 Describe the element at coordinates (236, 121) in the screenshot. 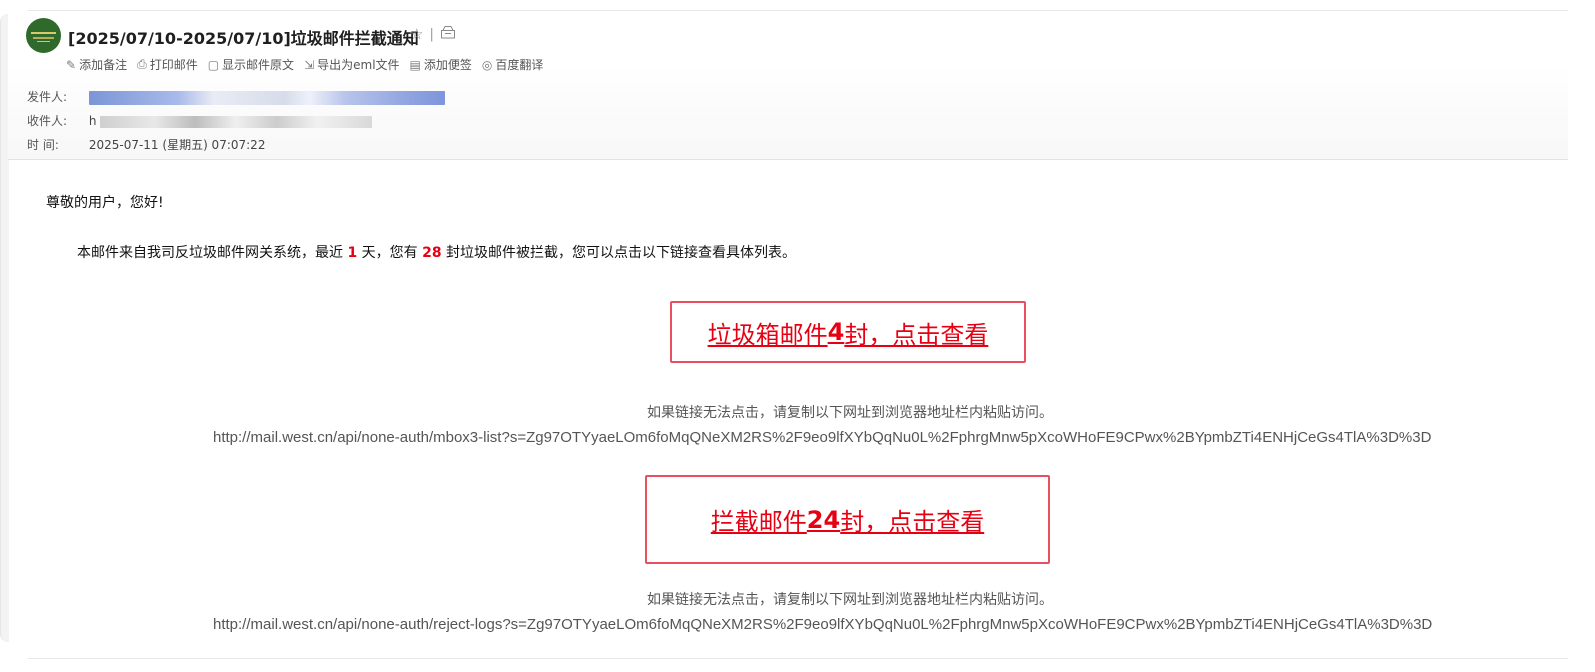

I see `recipient-address-redacted` at that location.